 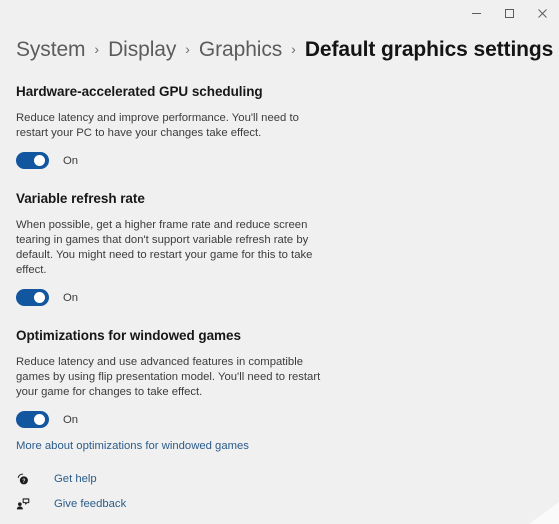 What do you see at coordinates (32, 160) in the screenshot?
I see `gpu-scheduling-toggle` at bounding box center [32, 160].